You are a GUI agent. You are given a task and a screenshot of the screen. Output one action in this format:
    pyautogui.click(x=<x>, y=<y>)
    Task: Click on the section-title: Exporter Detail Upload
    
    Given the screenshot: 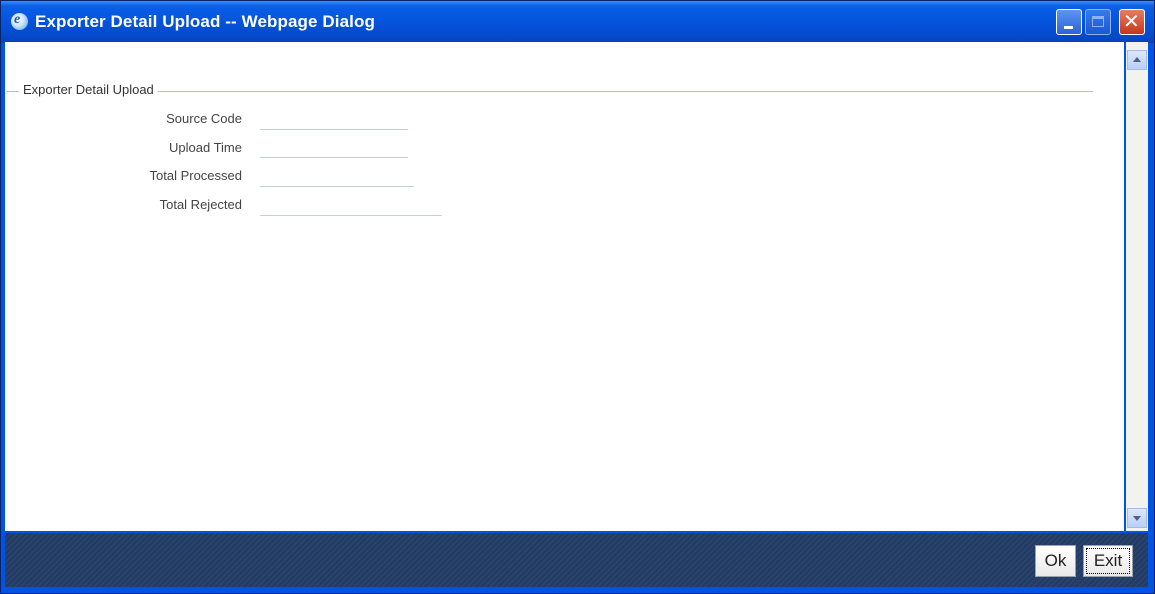 What is the action you would take?
    pyautogui.click(x=88, y=89)
    